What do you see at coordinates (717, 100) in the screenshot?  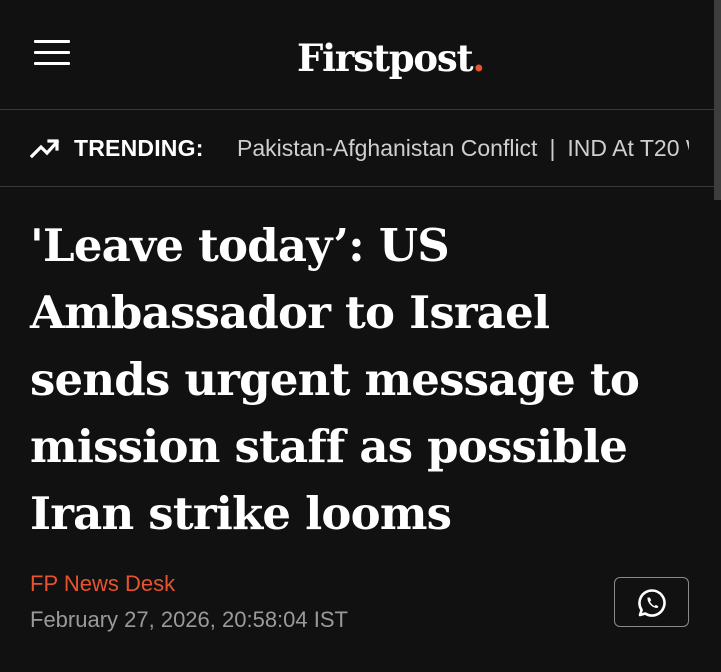 I see `scrollbar-thumb` at bounding box center [717, 100].